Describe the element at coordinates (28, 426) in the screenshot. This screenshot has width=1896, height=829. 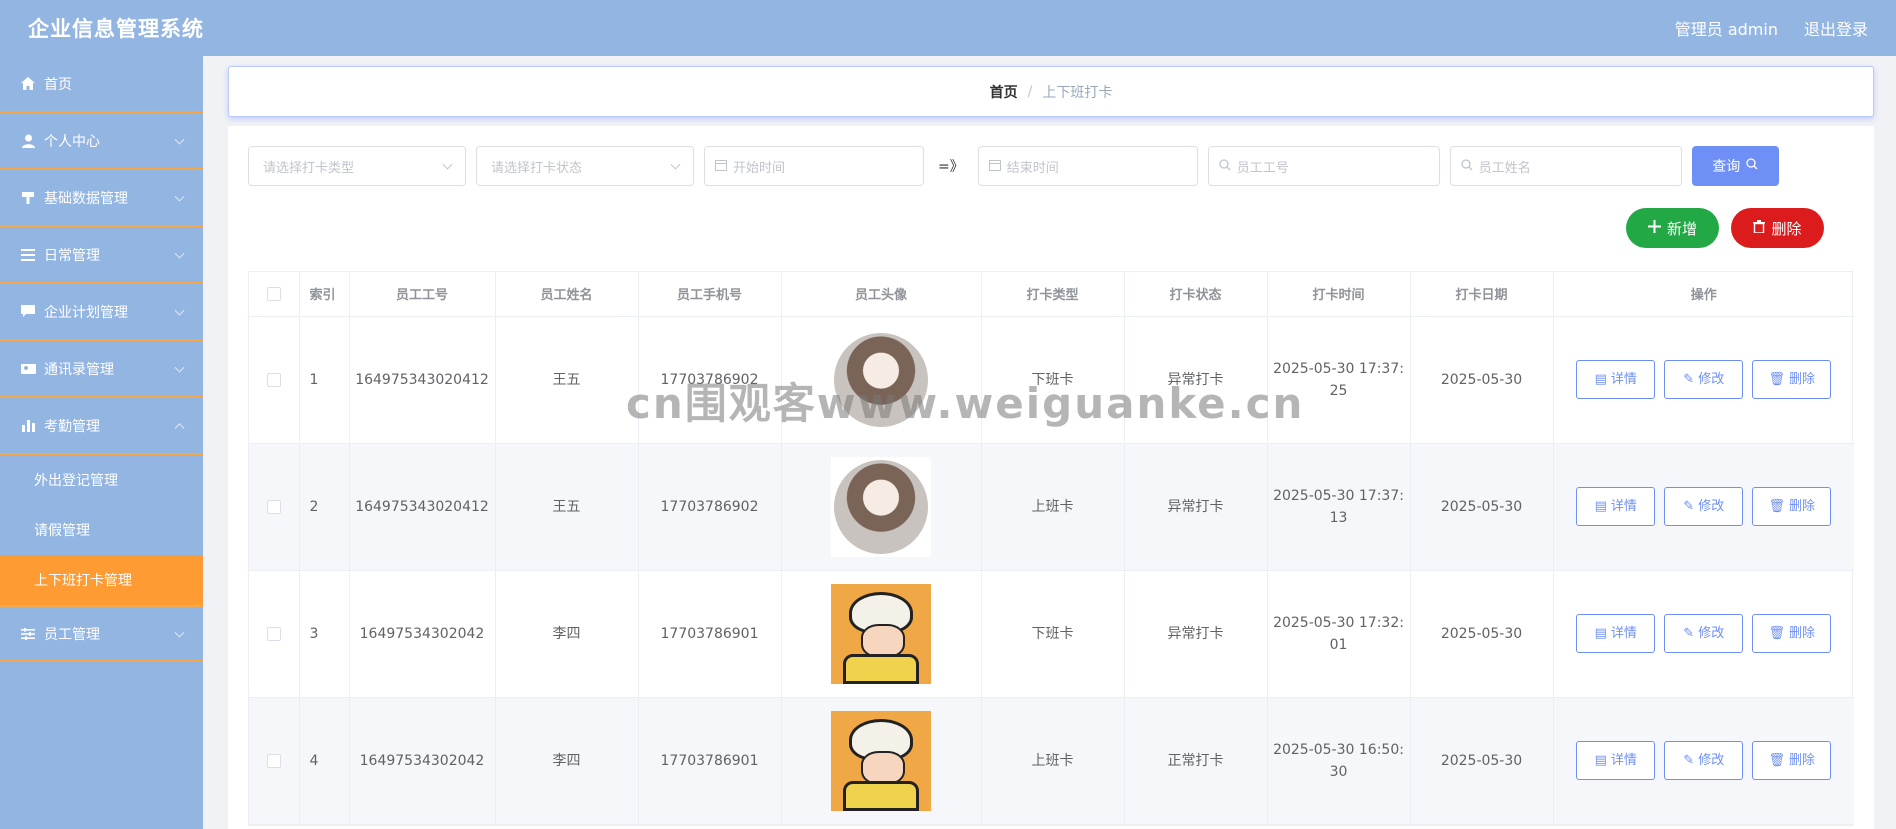
I see `chart-icon` at that location.